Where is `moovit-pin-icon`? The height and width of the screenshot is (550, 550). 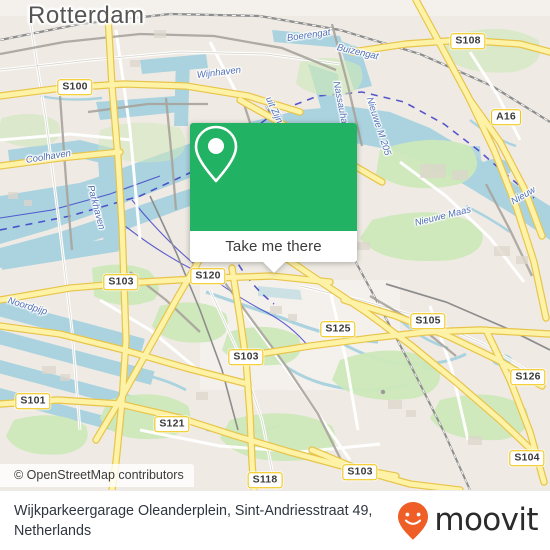 moovit-pin-icon is located at coordinates (413, 520).